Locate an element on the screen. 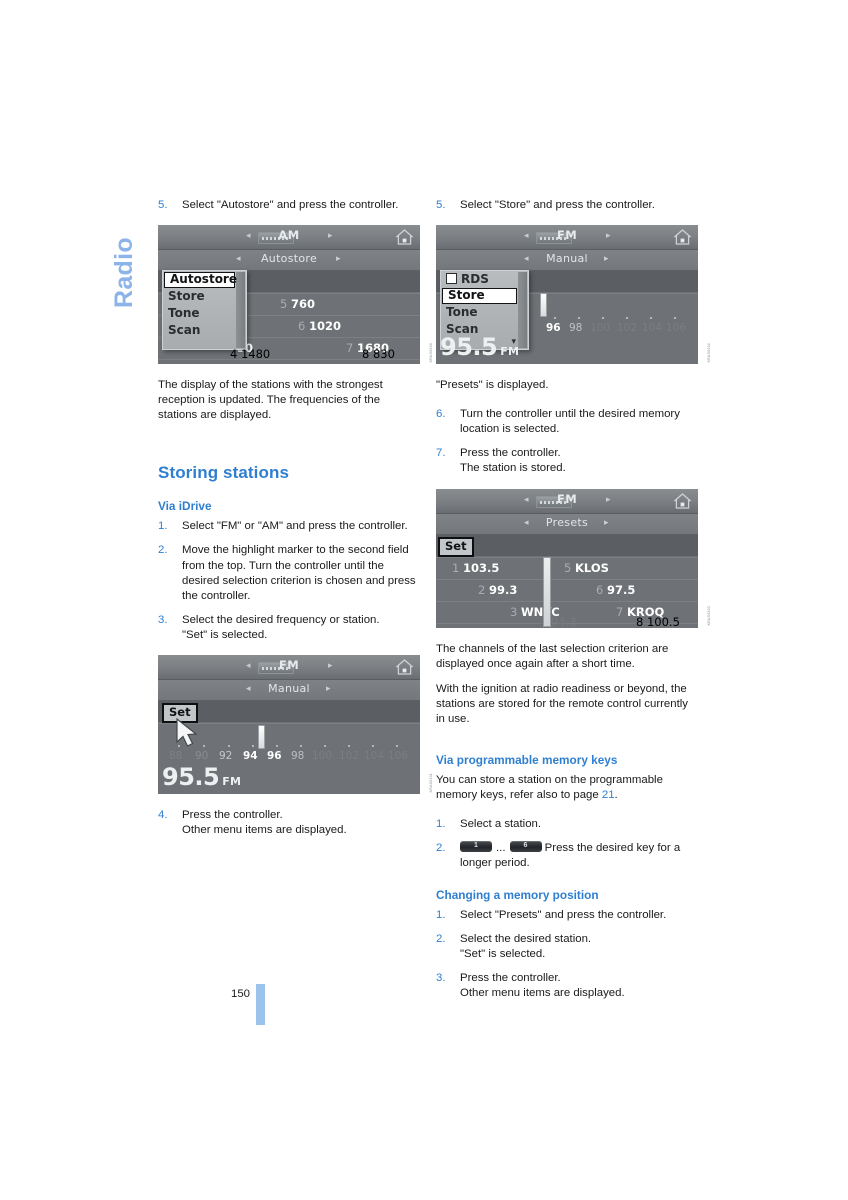  checkbox-icon is located at coordinates (451, 279).